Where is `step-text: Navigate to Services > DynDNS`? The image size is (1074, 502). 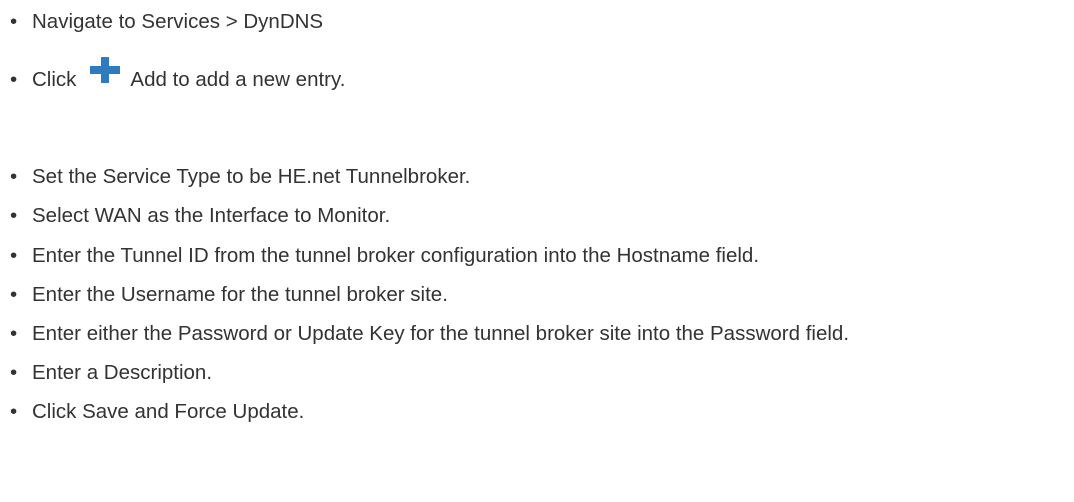 step-text: Navigate to Services > DynDNS is located at coordinates (178, 21).